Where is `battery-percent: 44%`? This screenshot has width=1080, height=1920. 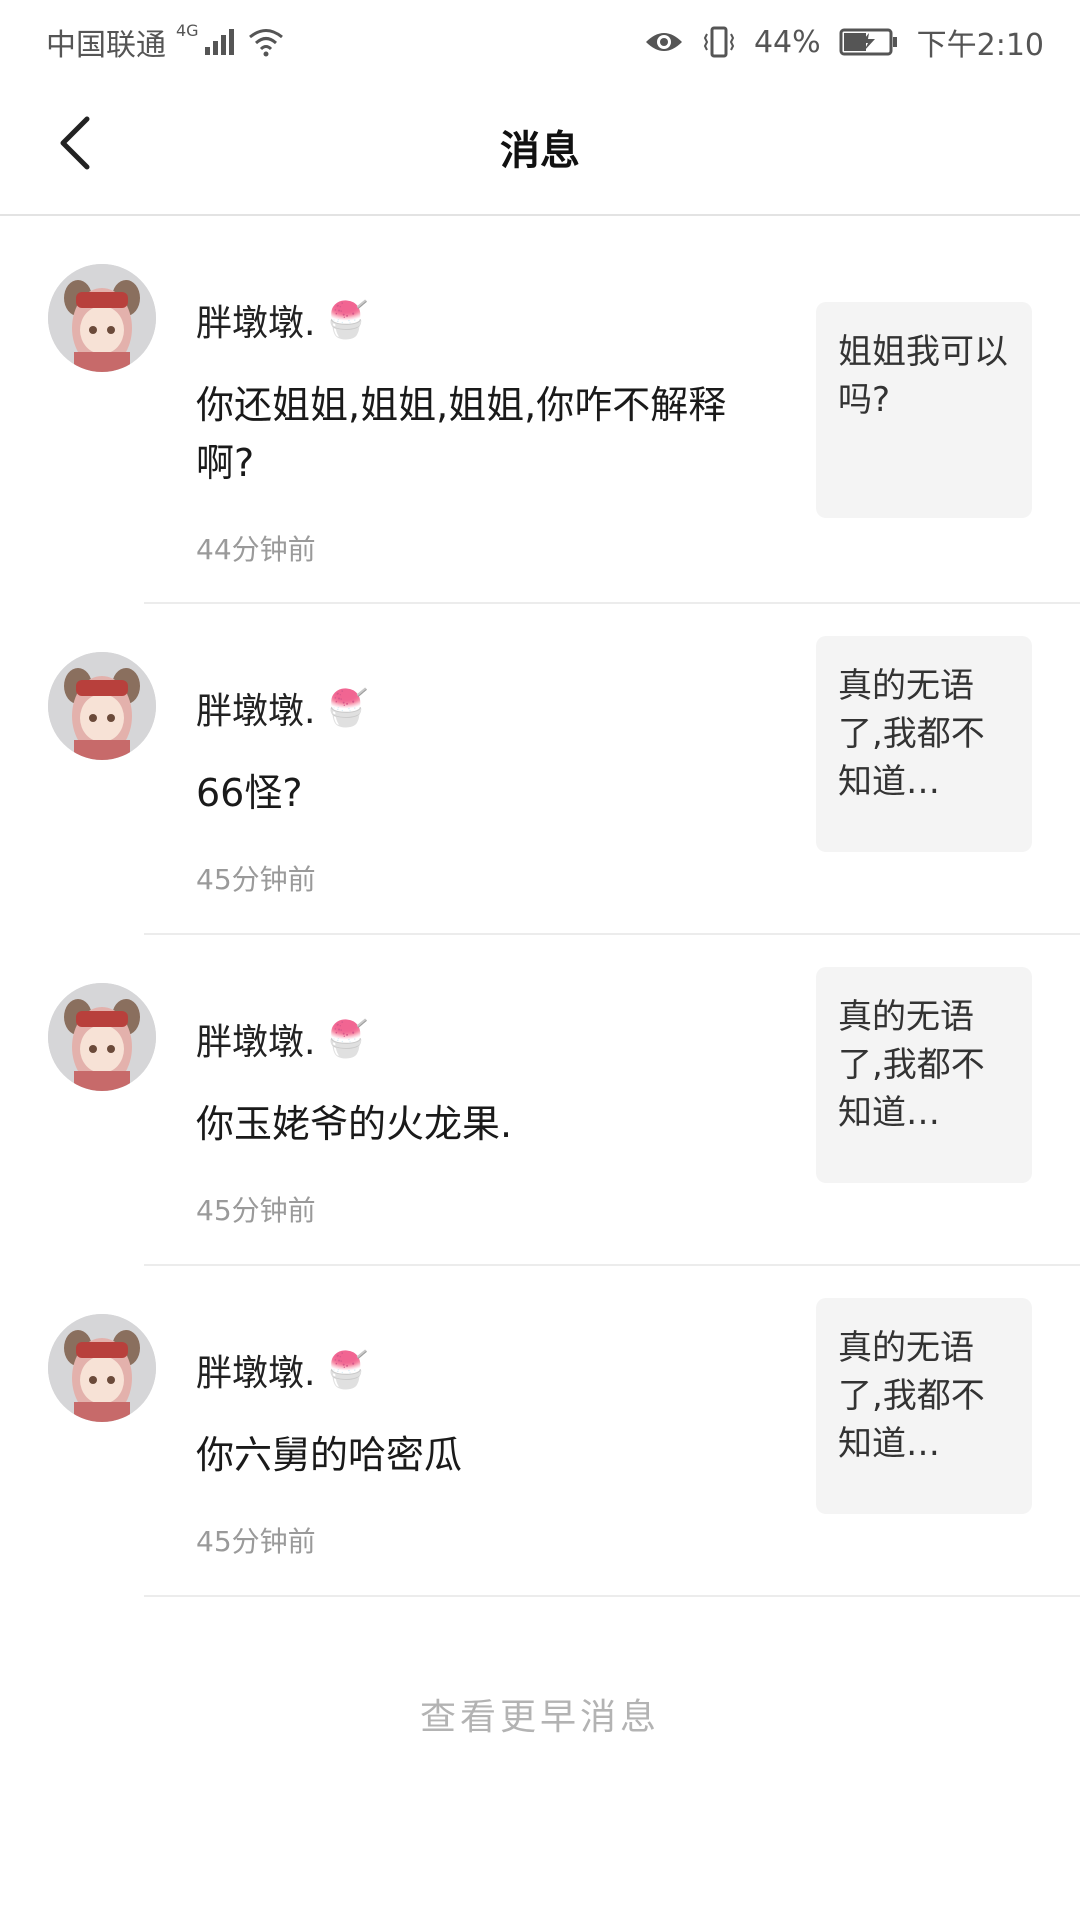 battery-percent: 44% is located at coordinates (787, 42).